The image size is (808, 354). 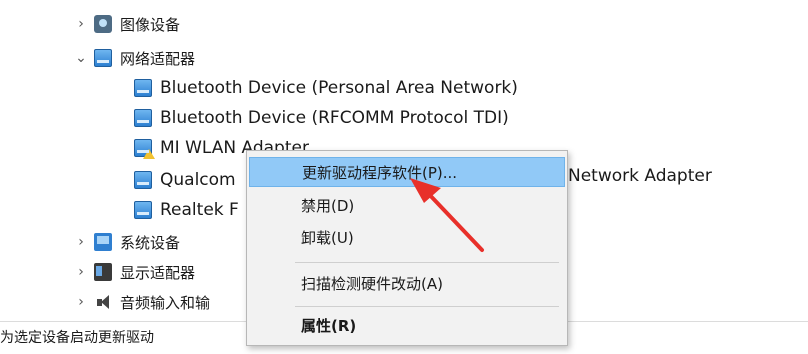 I want to click on tree-node-system-devices: › 系统设备, so click(x=127, y=242).